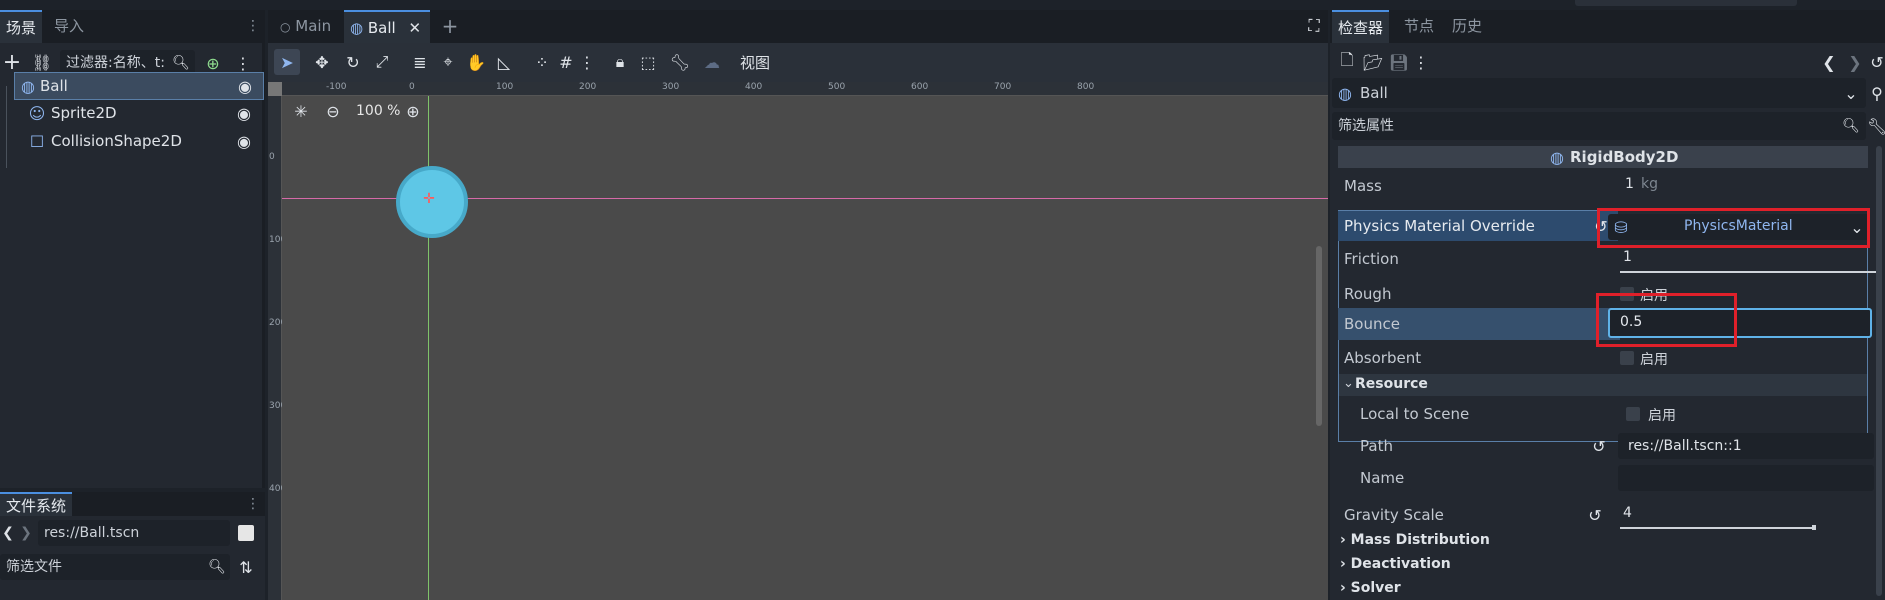  I want to click on friction-value: 1, so click(1627, 257).